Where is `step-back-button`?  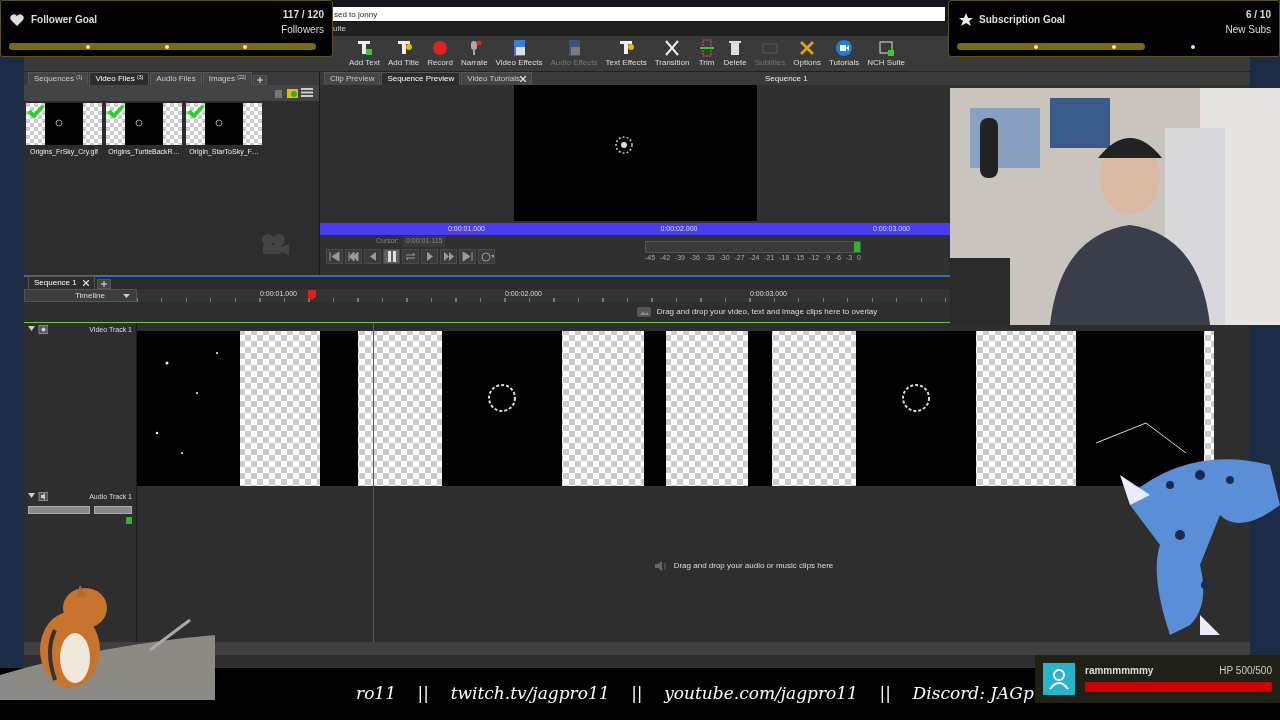 step-back-button is located at coordinates (372, 256).